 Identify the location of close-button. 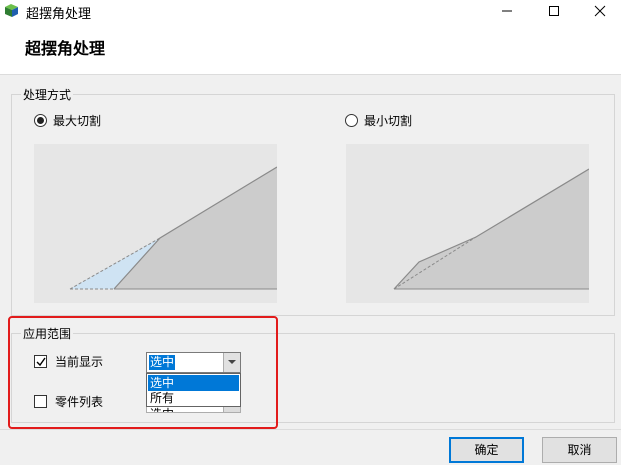
(599, 11).